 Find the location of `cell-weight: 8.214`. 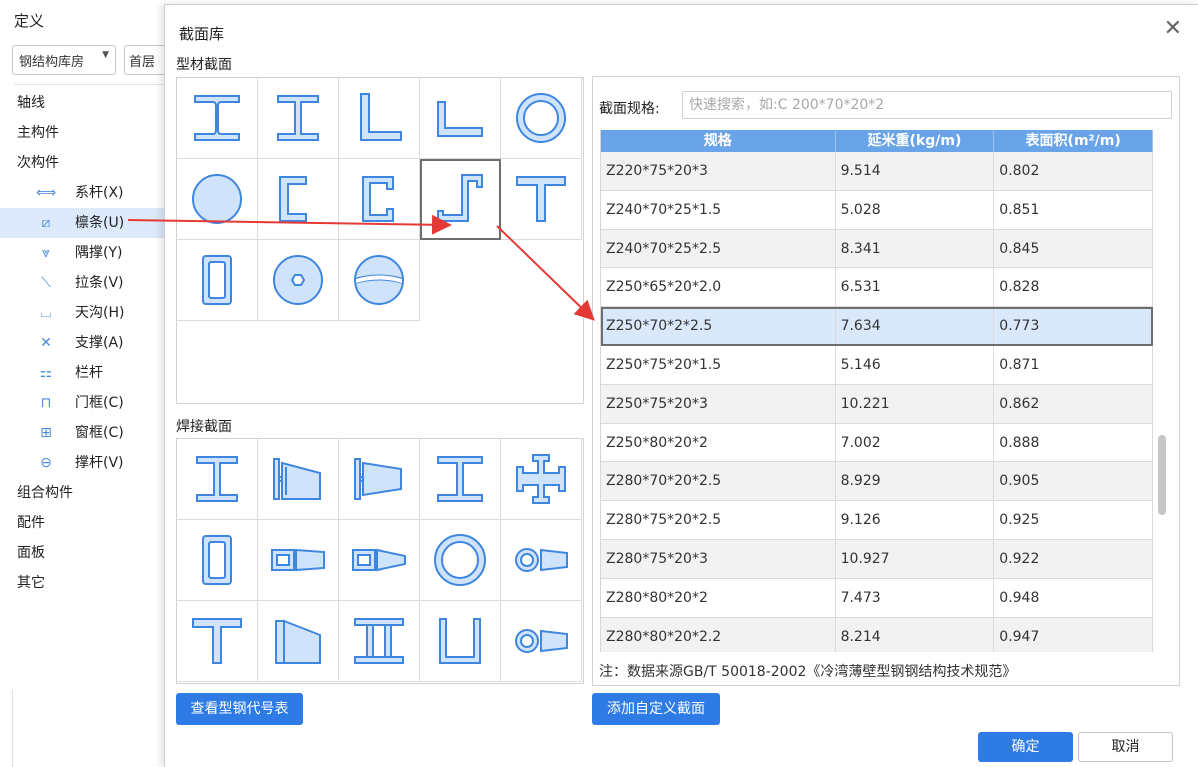

cell-weight: 8.214 is located at coordinates (915, 634).